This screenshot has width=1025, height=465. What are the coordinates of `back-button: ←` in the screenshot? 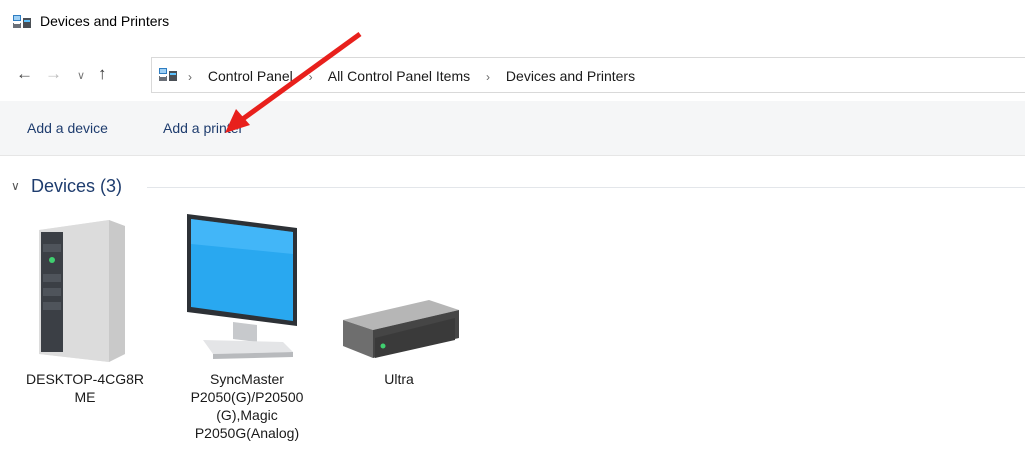 It's located at (24, 74).